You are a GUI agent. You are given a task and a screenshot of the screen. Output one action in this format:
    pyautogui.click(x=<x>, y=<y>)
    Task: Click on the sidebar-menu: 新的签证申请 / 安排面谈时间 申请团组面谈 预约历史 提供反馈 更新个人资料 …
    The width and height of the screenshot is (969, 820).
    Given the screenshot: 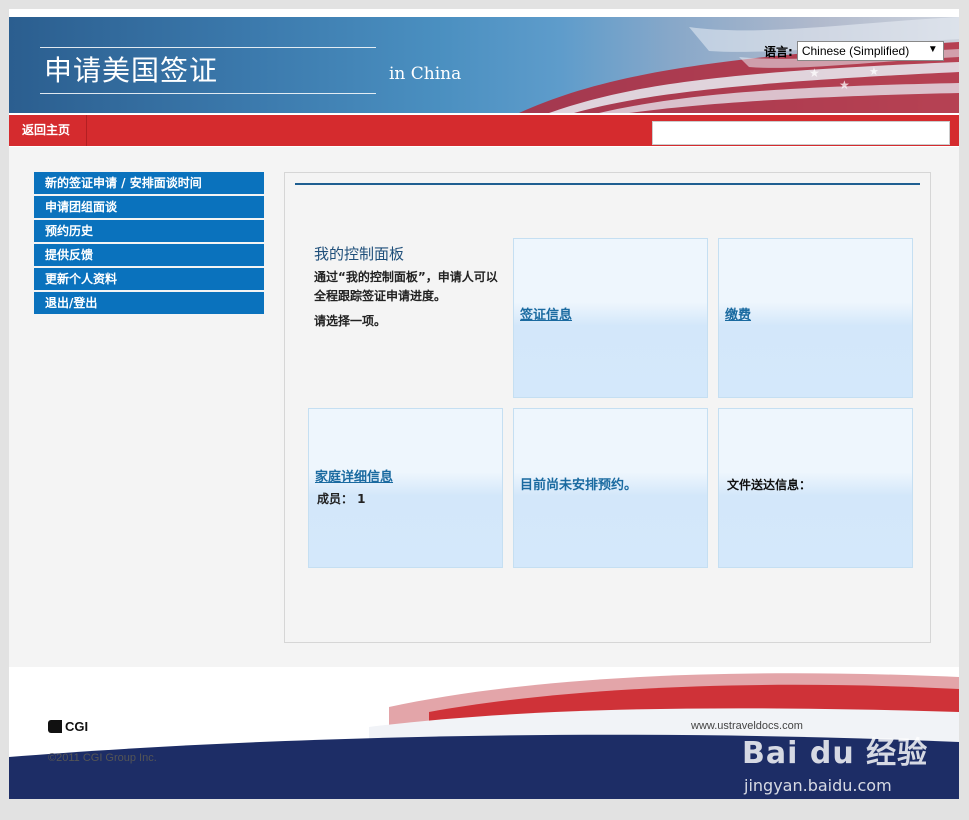 What is the action you would take?
    pyautogui.click(x=149, y=244)
    